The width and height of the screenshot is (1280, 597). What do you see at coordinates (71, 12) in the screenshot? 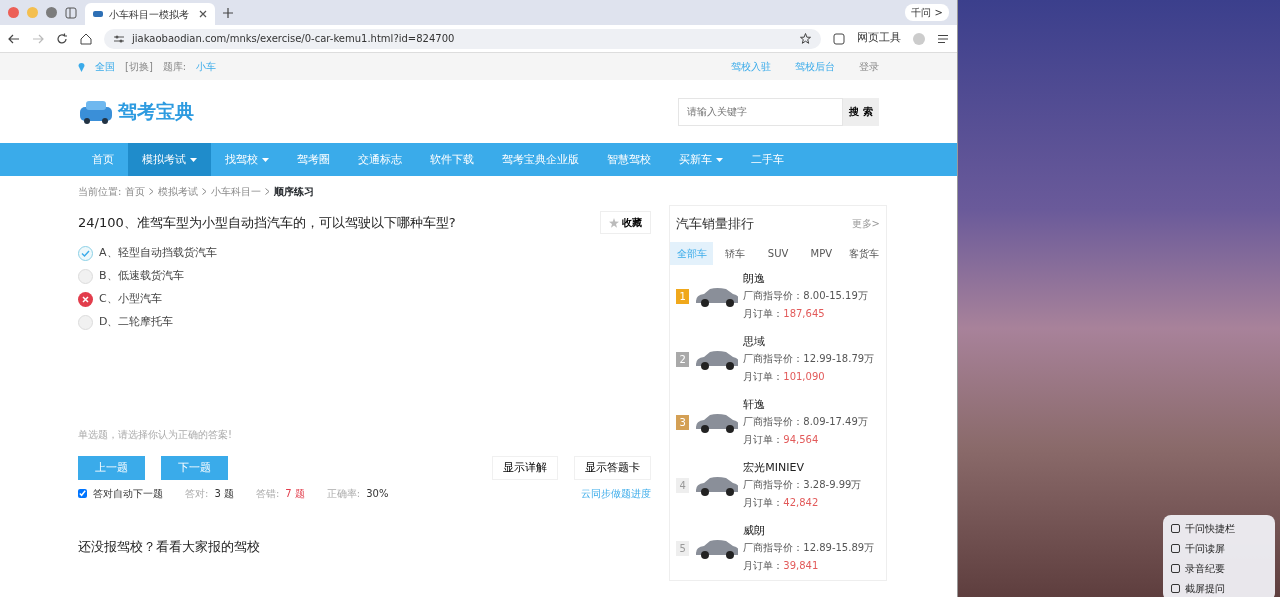
I see `sidebar-icon` at bounding box center [71, 12].